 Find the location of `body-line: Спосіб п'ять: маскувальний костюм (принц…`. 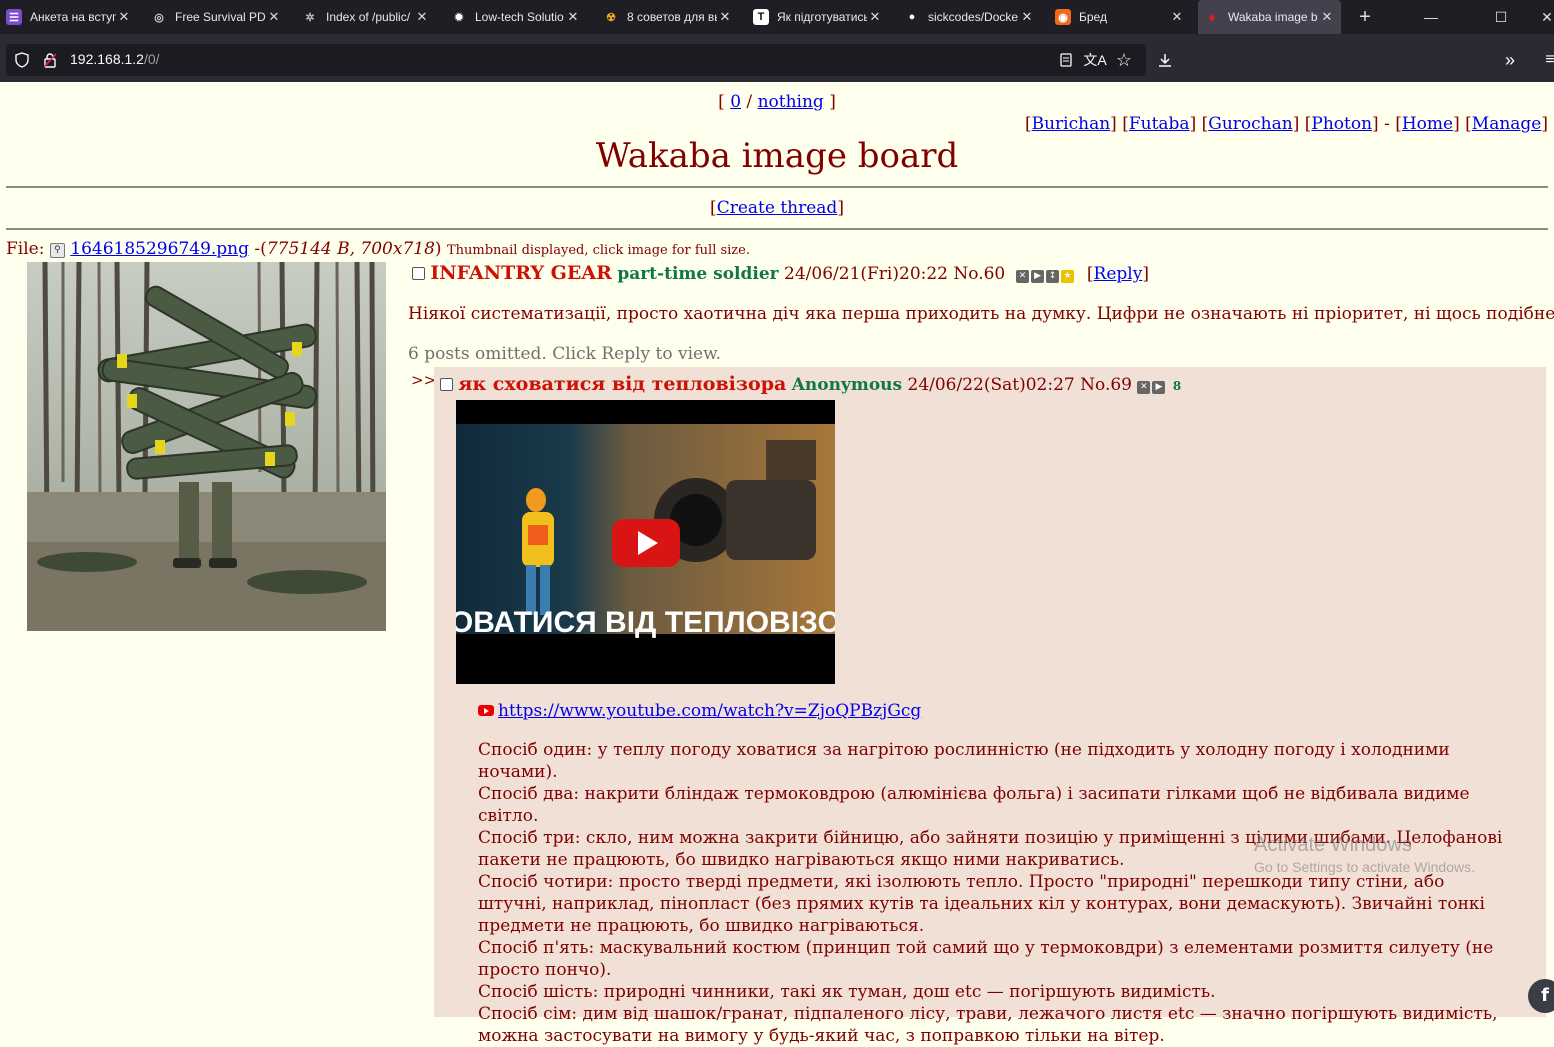

body-line: Спосіб п'ять: маскувальний костюм (принц… is located at coordinates (986, 959).